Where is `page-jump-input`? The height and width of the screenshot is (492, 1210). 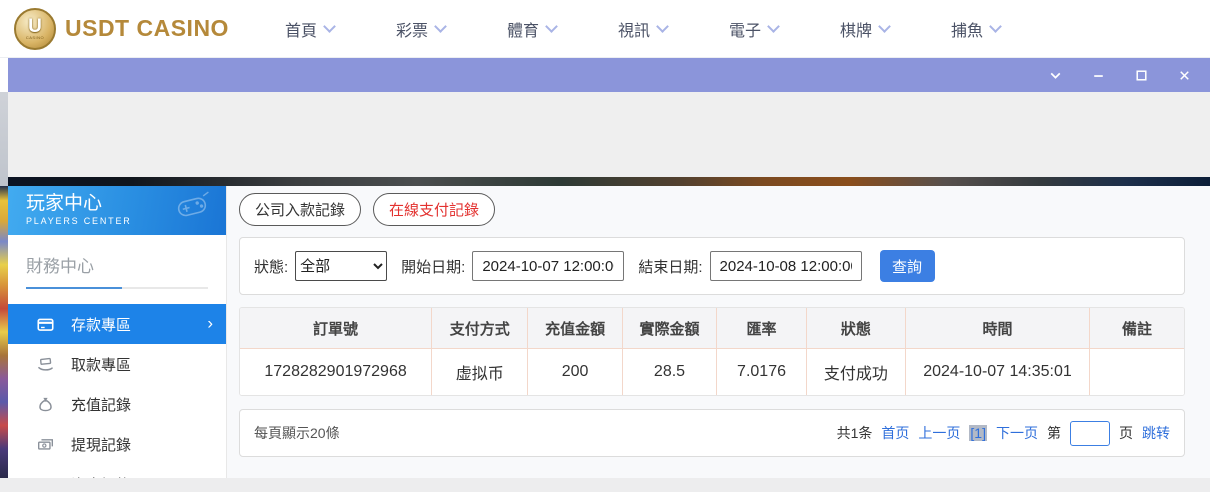 page-jump-input is located at coordinates (1090, 433).